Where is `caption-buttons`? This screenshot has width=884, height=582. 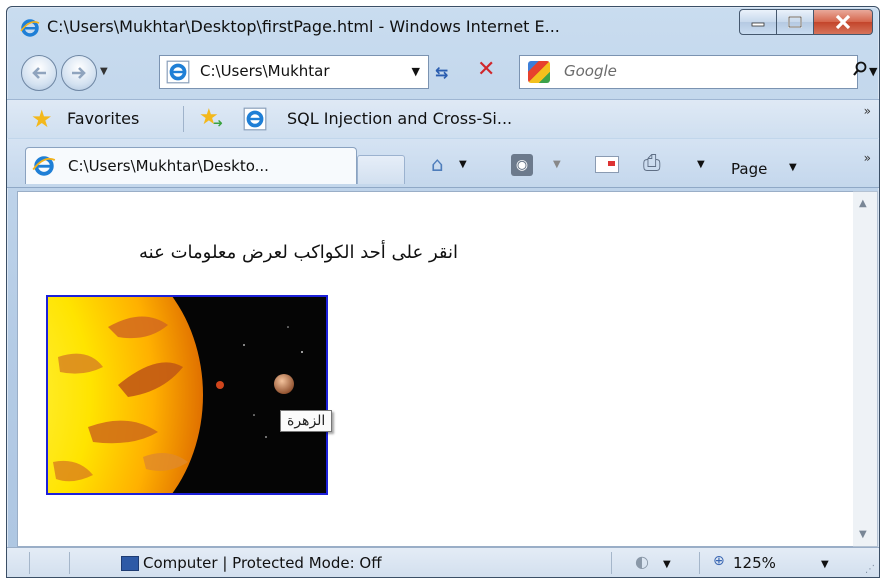
caption-buttons is located at coordinates (806, 22).